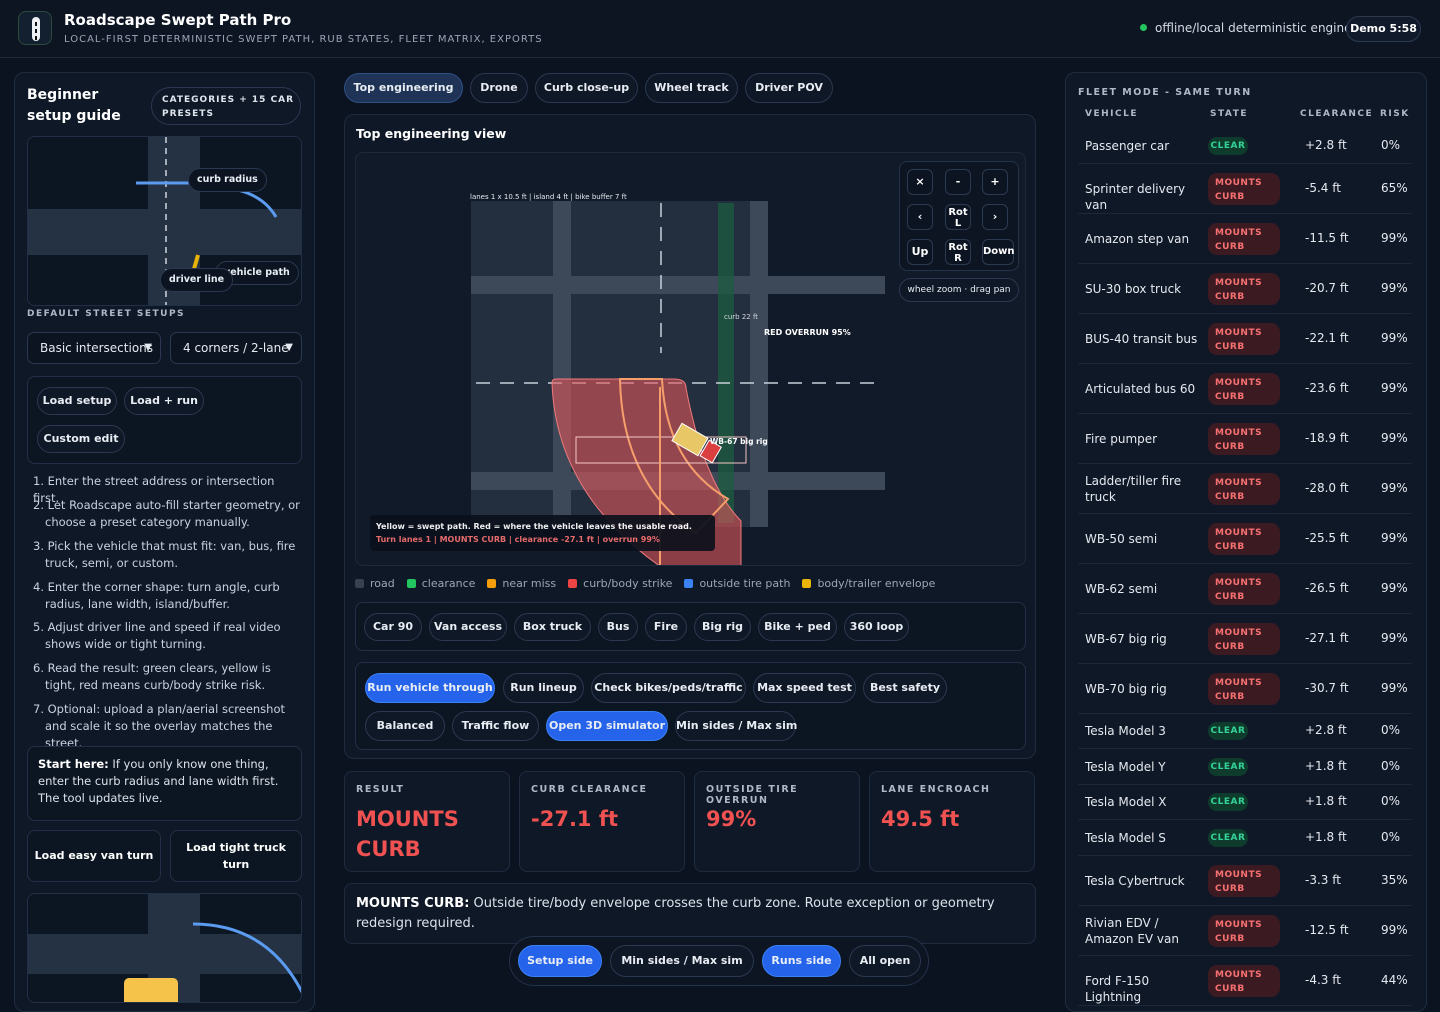 The height and width of the screenshot is (1012, 1440). What do you see at coordinates (236, 348) in the screenshot?
I see `layout-select: 4 corners / 2-lane ▼` at bounding box center [236, 348].